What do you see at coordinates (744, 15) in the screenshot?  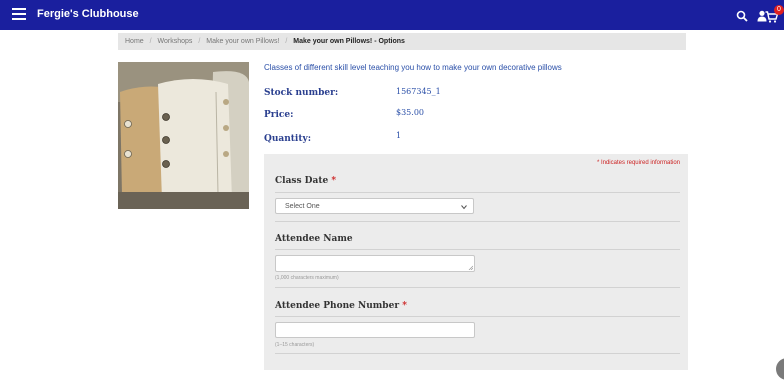 I see `search-icon` at bounding box center [744, 15].